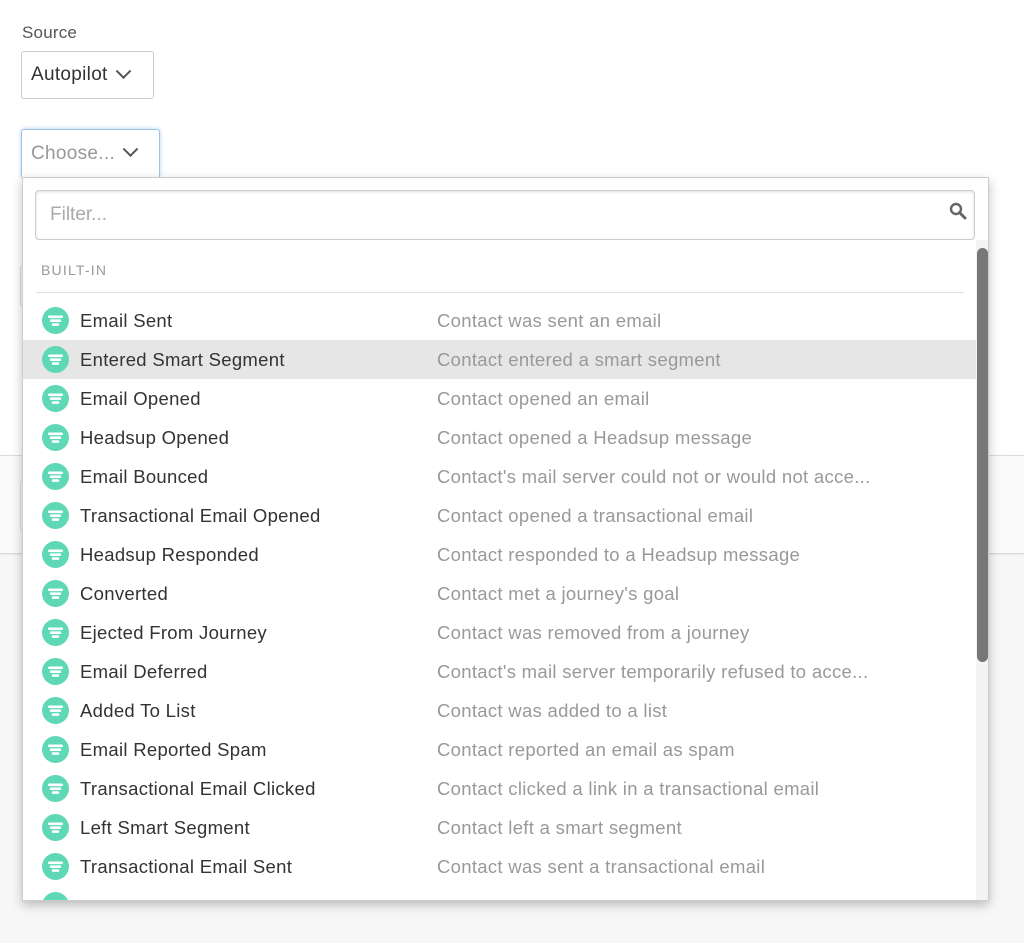  I want to click on list-item: Converted Contact met a journey's goal, so click(499, 593).